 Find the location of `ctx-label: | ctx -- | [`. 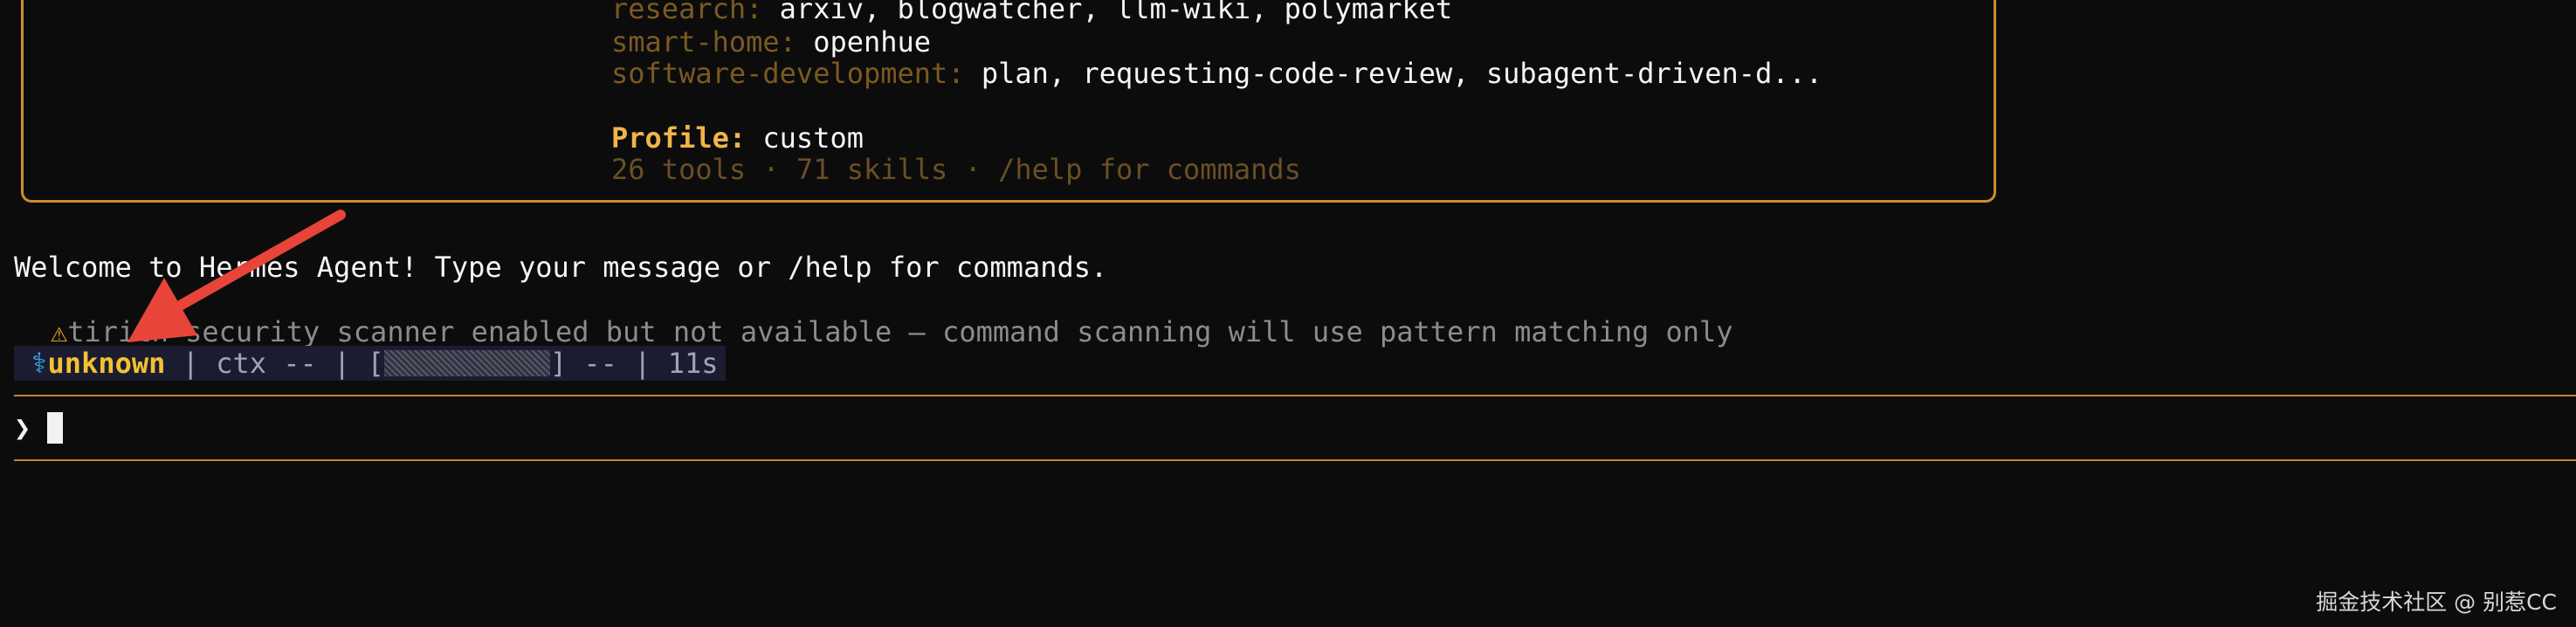

ctx-label: | ctx -- | [ is located at coordinates (283, 363).